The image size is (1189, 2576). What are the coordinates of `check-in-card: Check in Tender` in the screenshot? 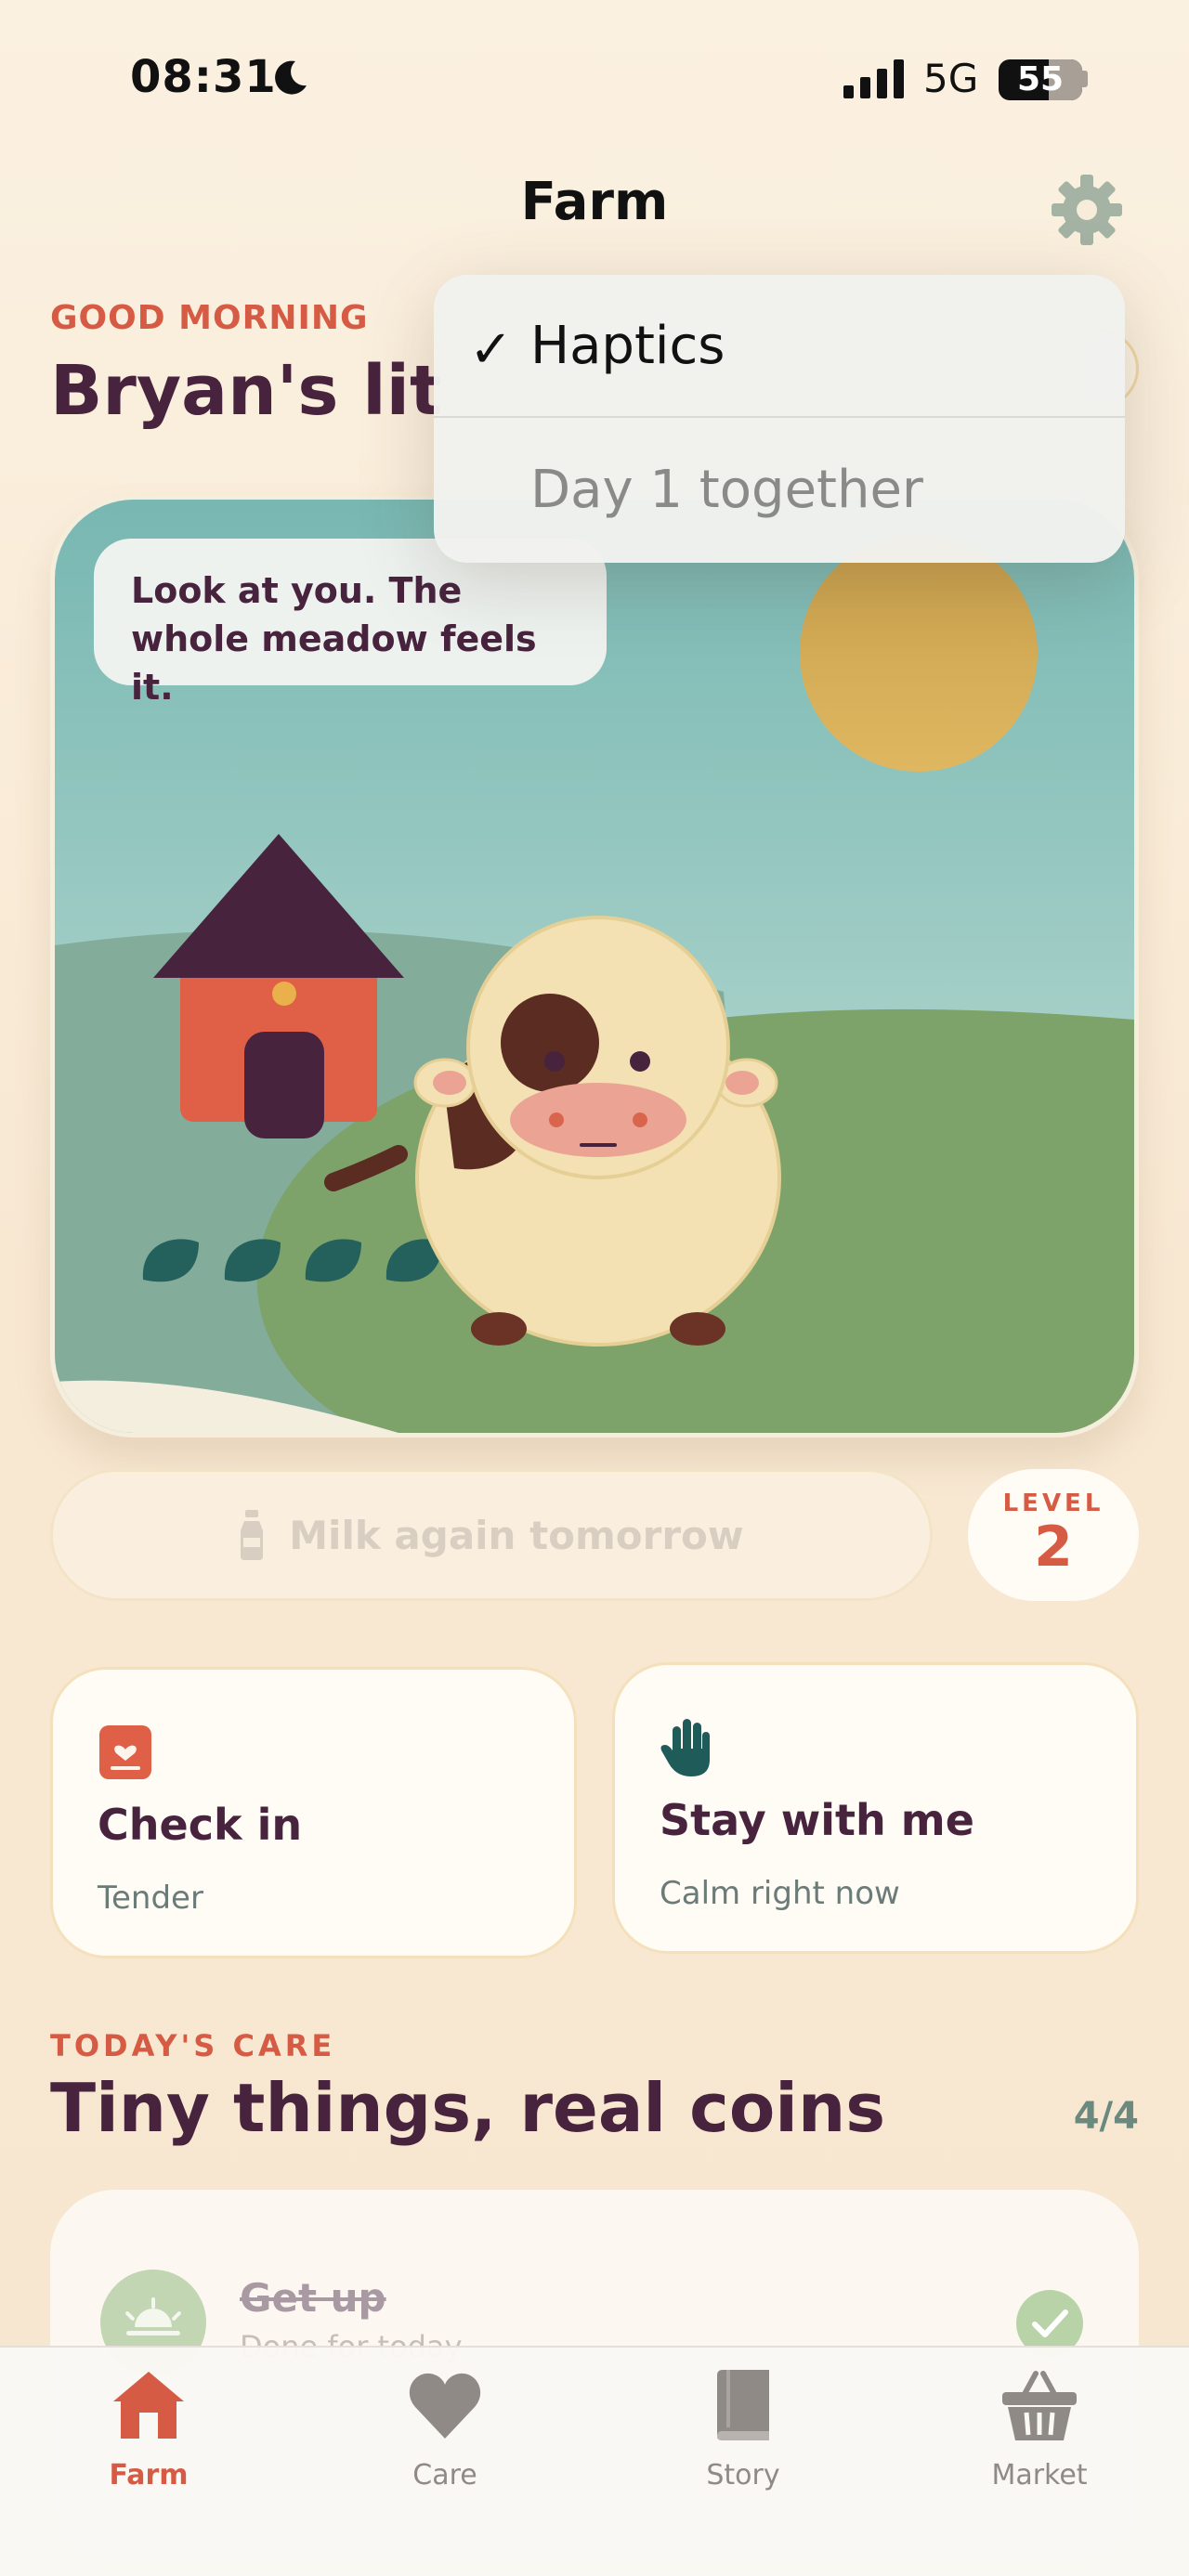 It's located at (313, 1812).